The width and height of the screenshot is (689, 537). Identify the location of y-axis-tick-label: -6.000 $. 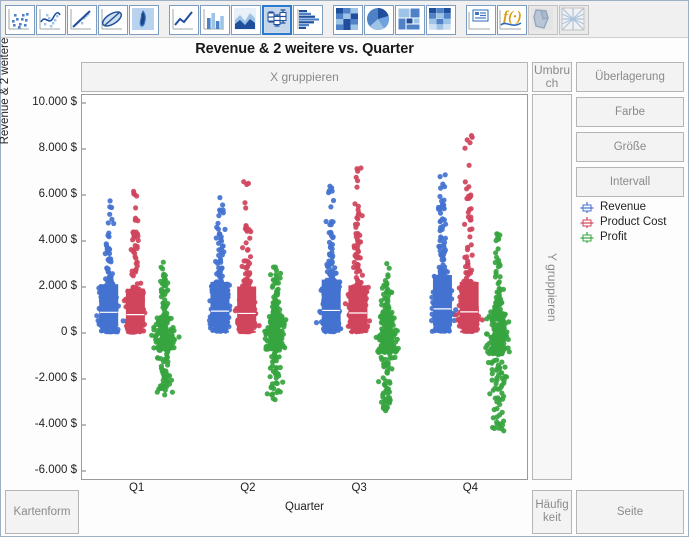
(55, 470).